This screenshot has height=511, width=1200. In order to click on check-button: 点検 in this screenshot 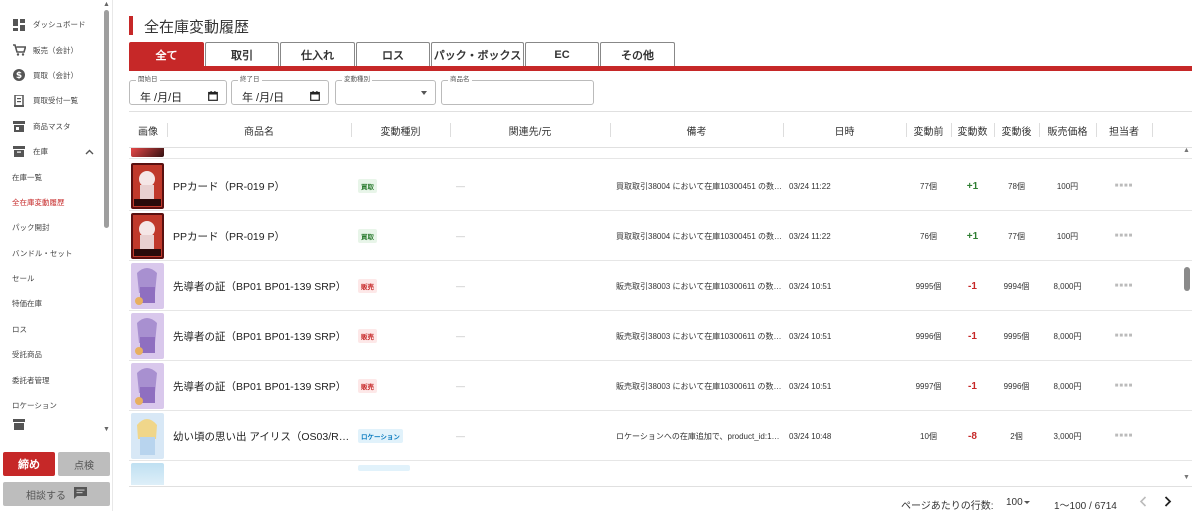, I will do `click(84, 464)`.